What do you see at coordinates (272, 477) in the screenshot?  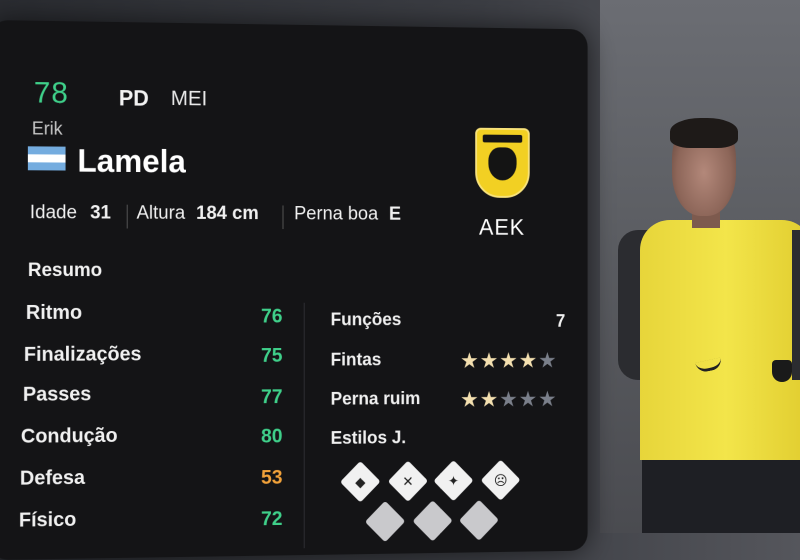 I see `stat-value: 53` at bounding box center [272, 477].